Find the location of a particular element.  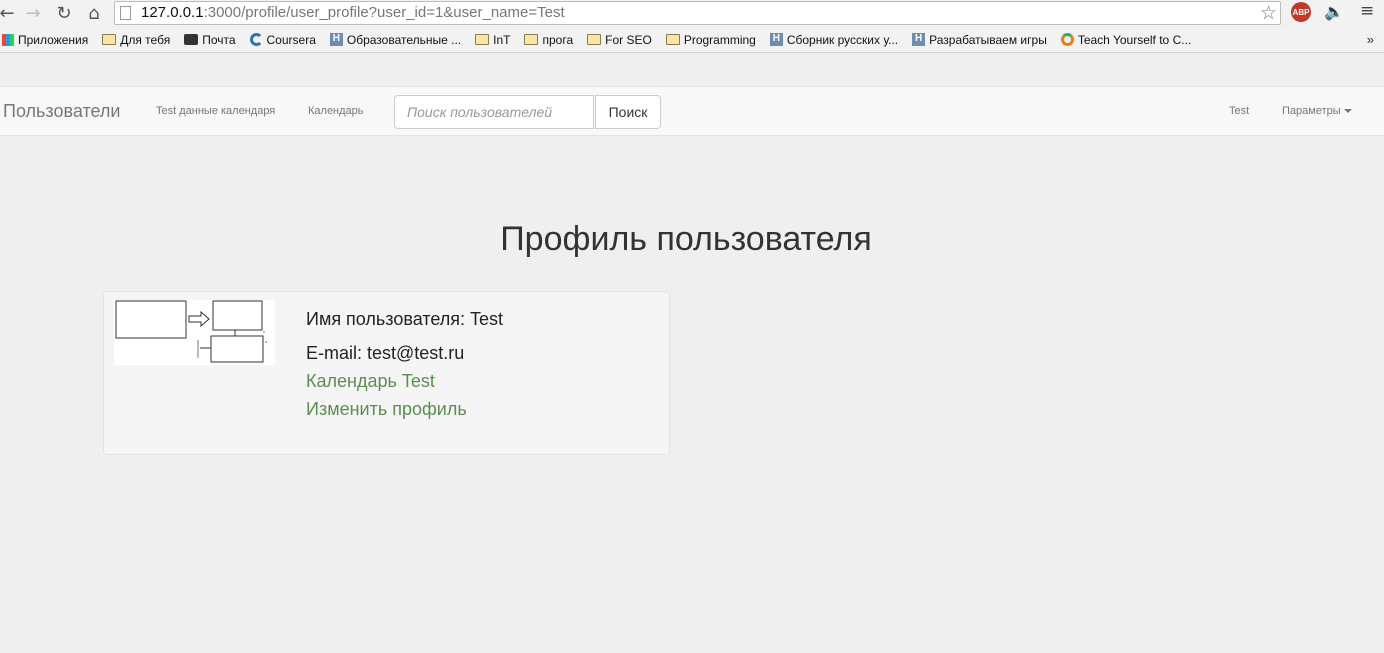

home-icon: ⌂ is located at coordinates (94, 13).